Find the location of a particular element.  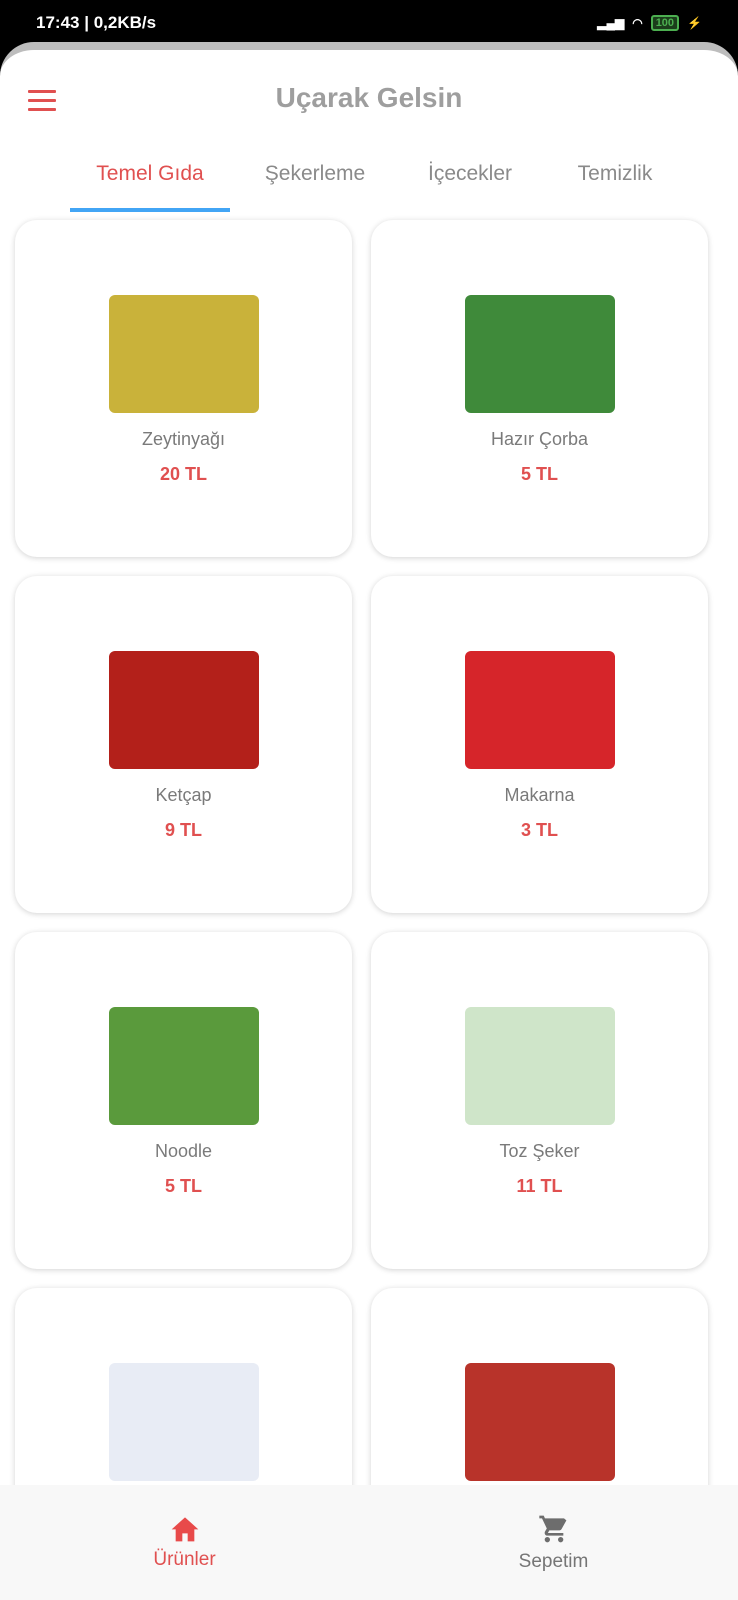

product-card: Noodle 5 TL is located at coordinates (183, 1100).